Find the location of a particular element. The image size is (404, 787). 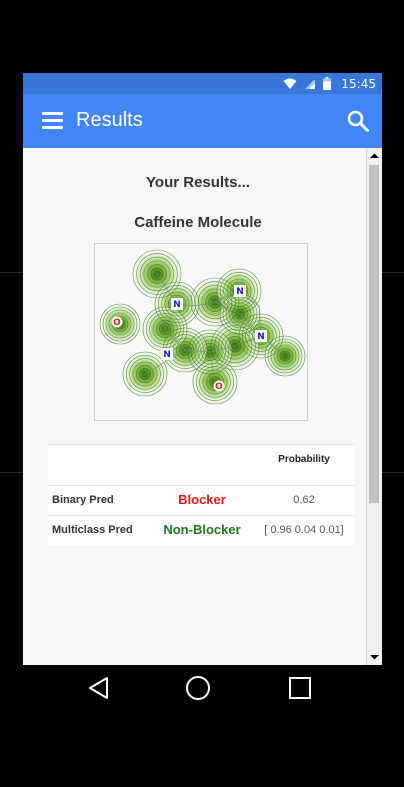

status-time: 15:45 is located at coordinates (358, 83).